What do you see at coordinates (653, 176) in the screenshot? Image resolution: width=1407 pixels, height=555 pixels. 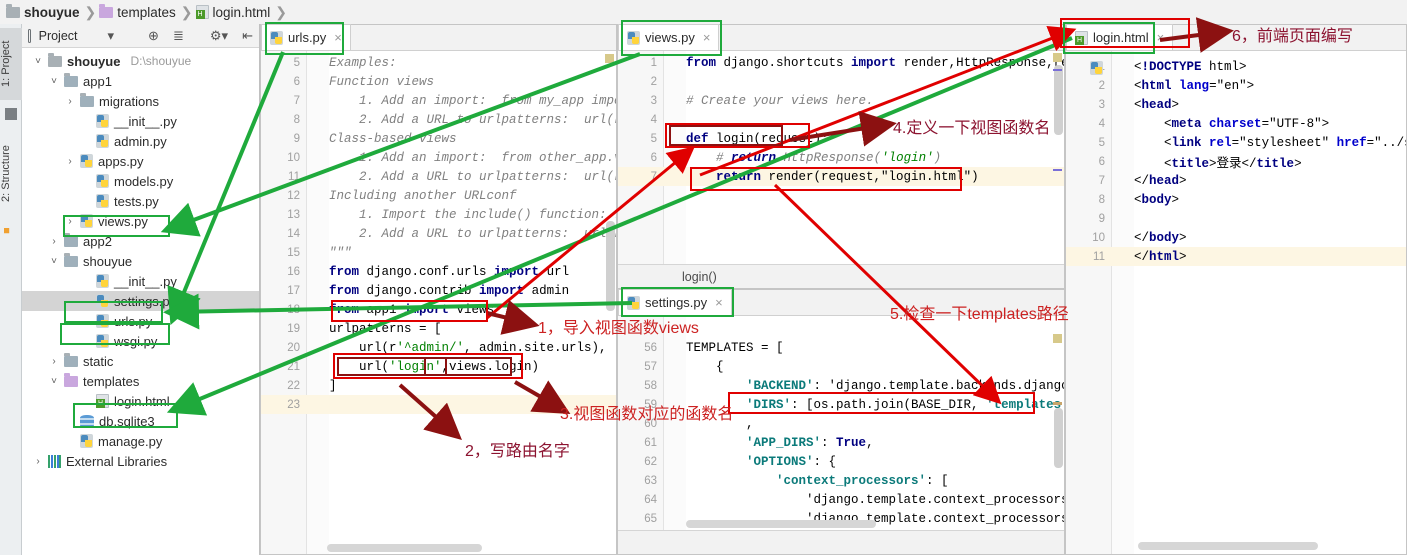 I see `line-number: 7` at bounding box center [653, 176].